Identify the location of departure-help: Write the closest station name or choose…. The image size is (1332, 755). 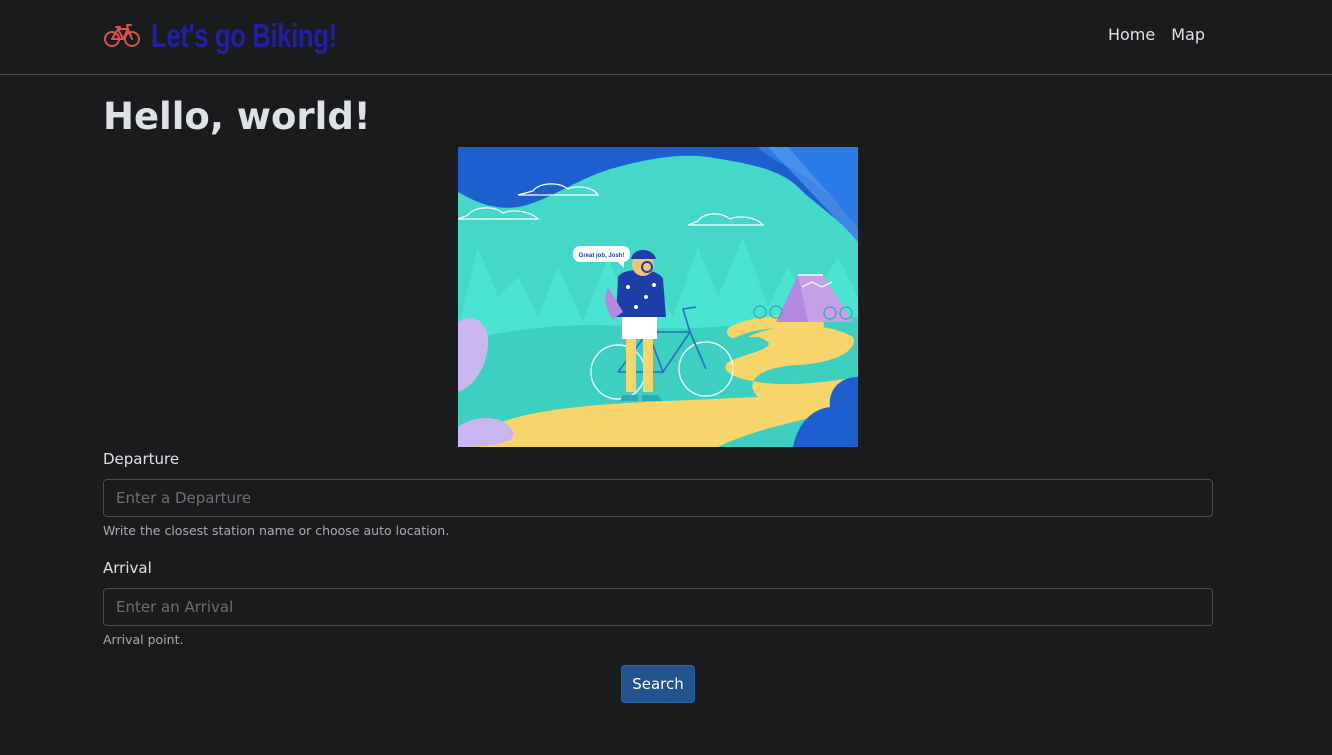
(276, 530).